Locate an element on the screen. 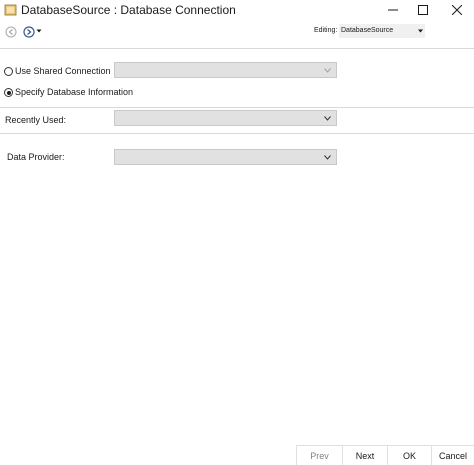 Image resolution: width=474 pixels, height=465 pixels. editing-label: Editing: is located at coordinates (326, 30).